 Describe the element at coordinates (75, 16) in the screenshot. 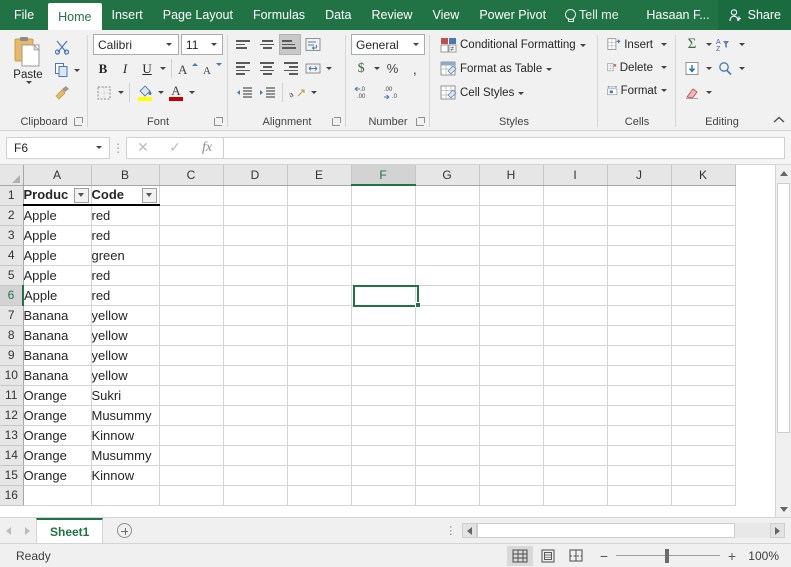

I see `tab-home: Home` at that location.